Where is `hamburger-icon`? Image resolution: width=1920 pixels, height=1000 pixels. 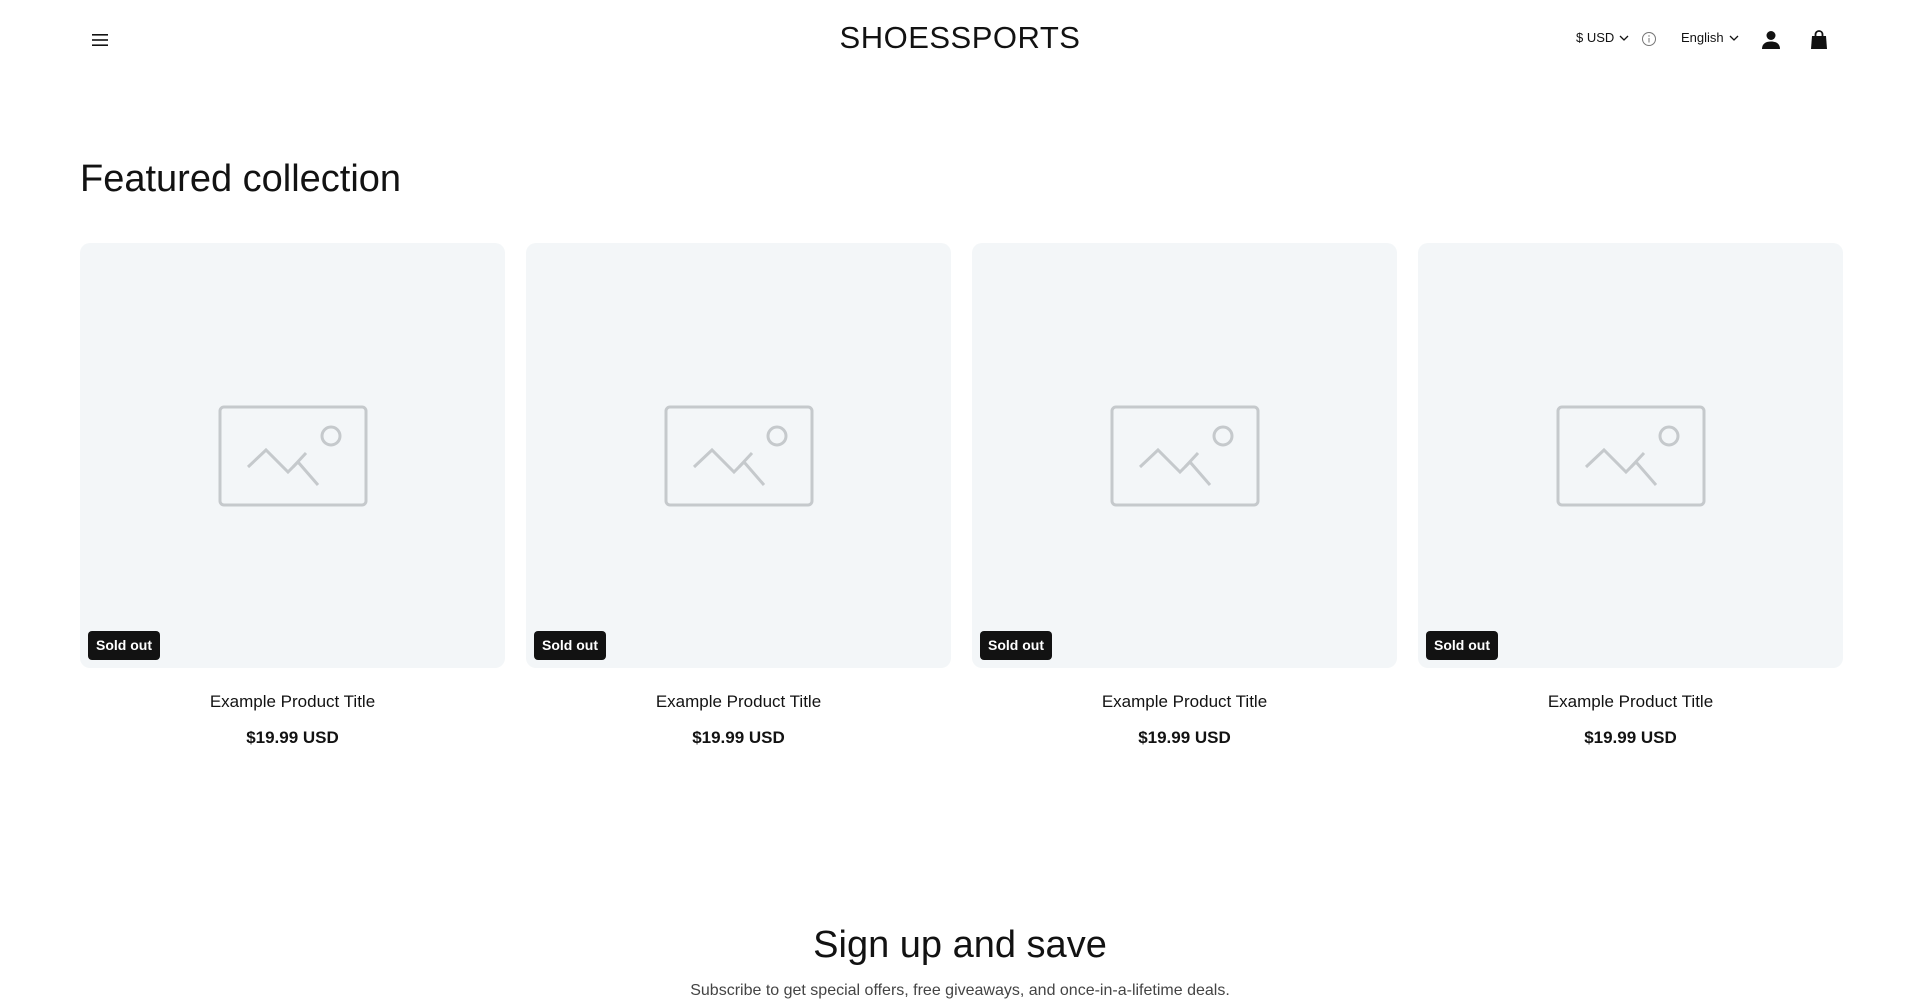 hamburger-icon is located at coordinates (100, 40).